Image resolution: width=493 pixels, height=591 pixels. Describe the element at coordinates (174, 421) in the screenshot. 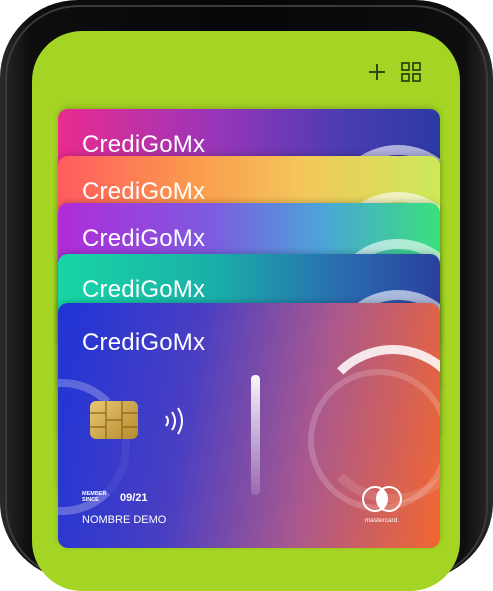

I see `contactless-icon` at that location.